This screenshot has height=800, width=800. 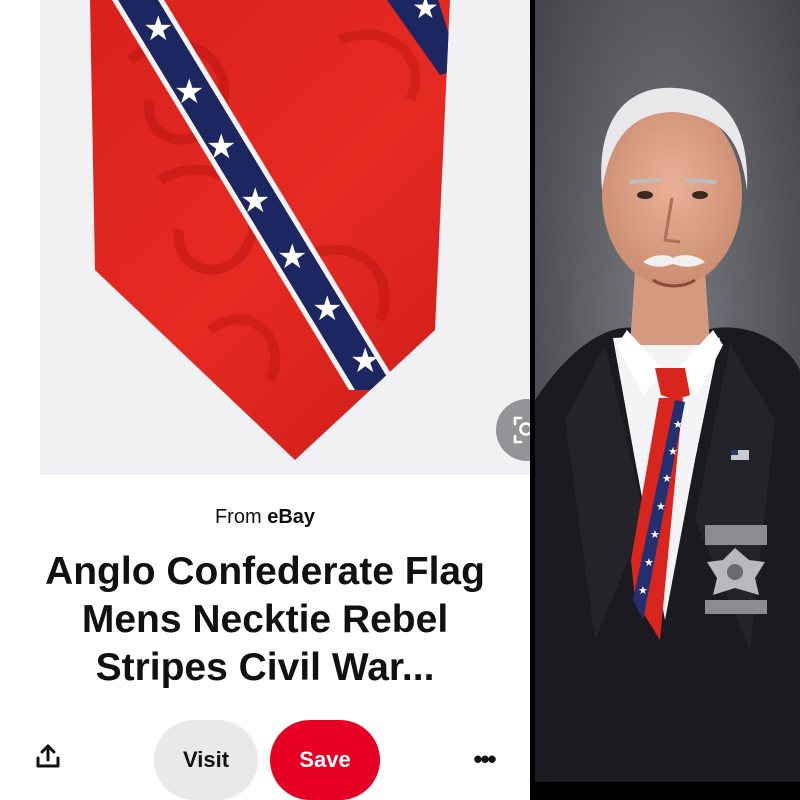 I want to click on visit-button: Visit, so click(x=206, y=760).